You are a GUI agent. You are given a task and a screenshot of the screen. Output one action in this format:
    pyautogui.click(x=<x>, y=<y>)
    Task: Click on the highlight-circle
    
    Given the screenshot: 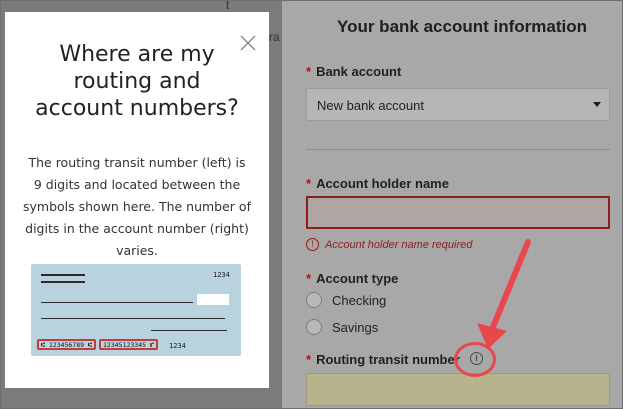 What is the action you would take?
    pyautogui.click(x=475, y=359)
    